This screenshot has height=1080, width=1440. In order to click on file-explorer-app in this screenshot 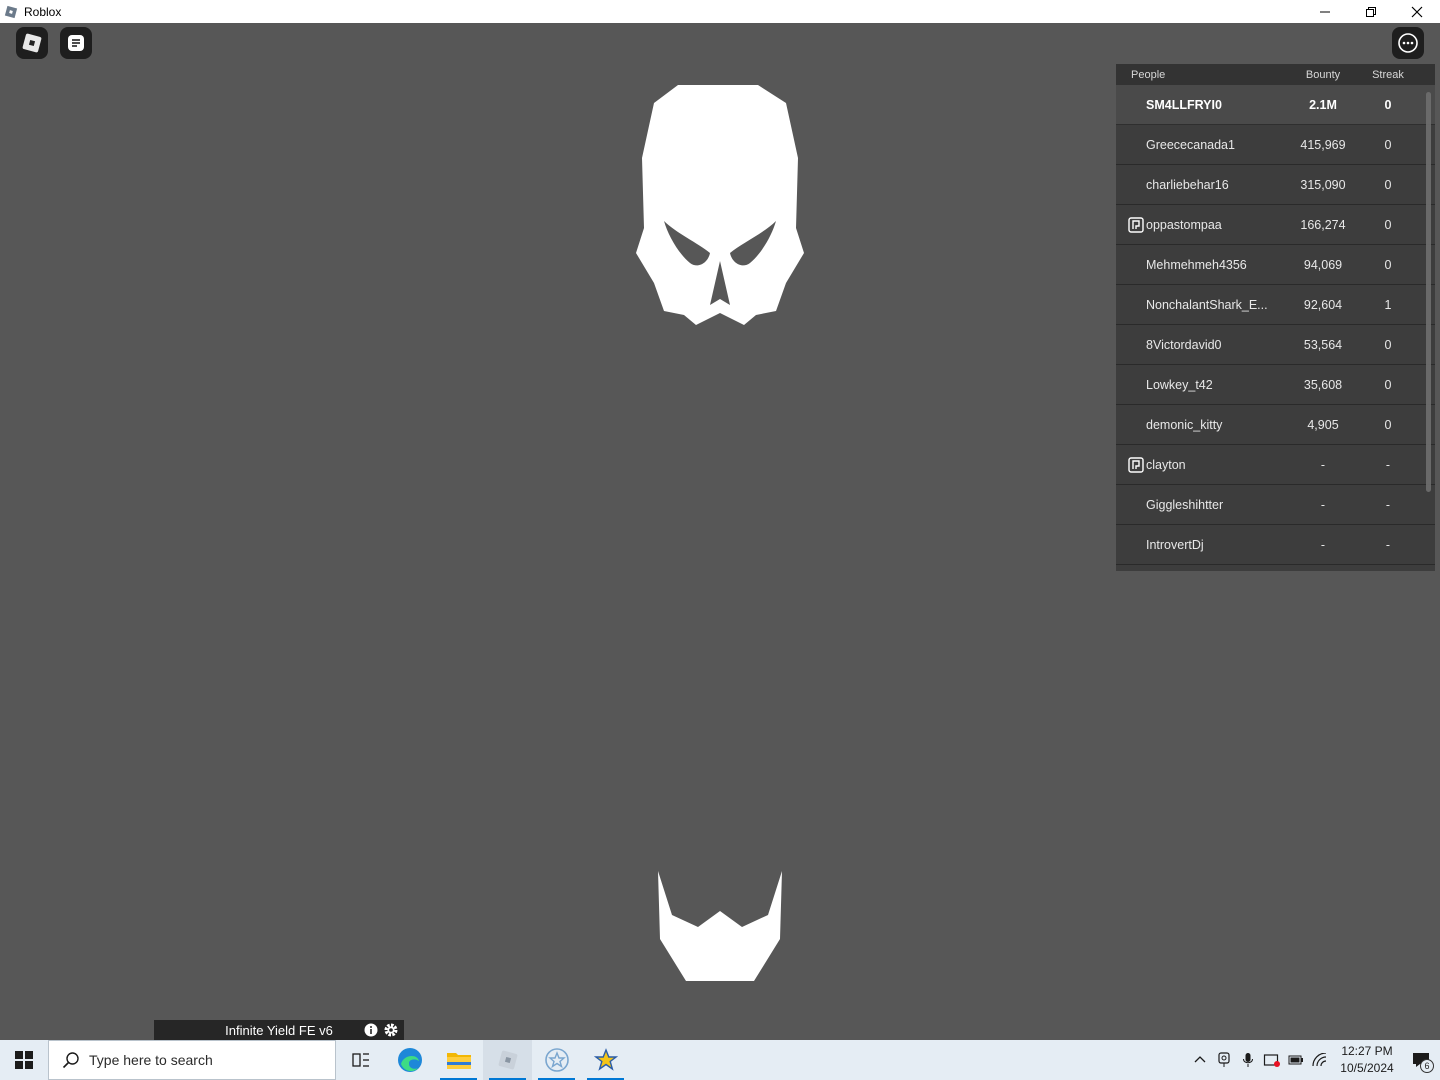, I will do `click(458, 1060)`.